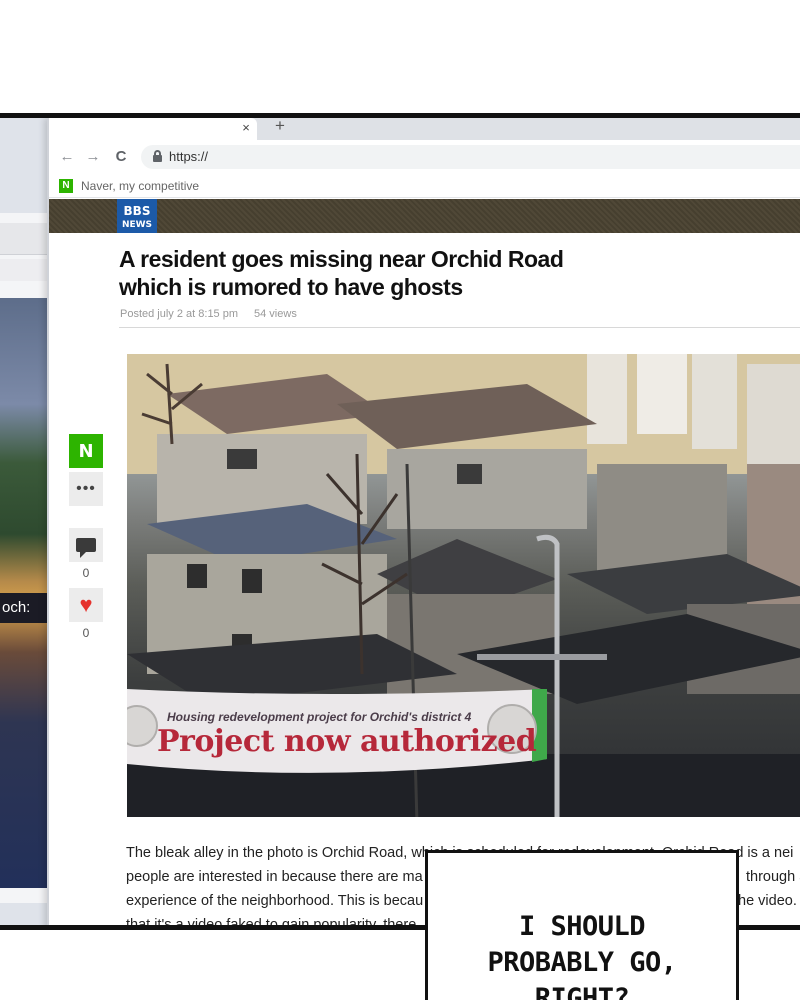 The height and width of the screenshot is (1000, 800). Describe the element at coordinates (86, 451) in the screenshot. I see `naver-share-button: N` at that location.